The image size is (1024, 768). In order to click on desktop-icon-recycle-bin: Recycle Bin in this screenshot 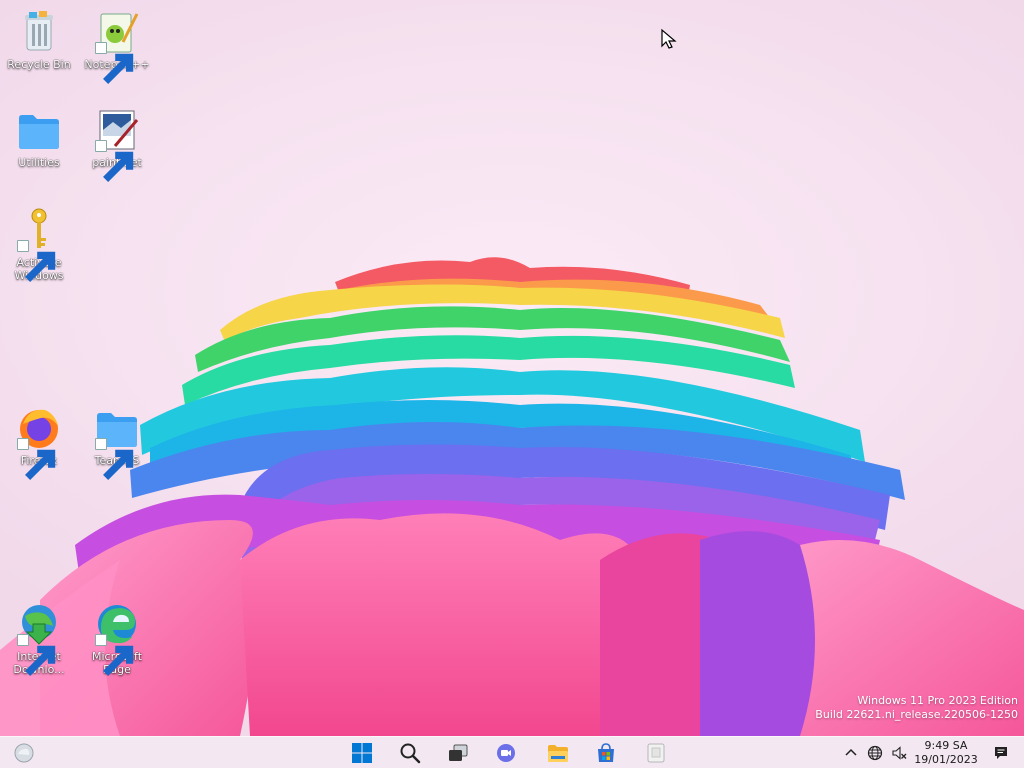, I will do `click(39, 39)`.